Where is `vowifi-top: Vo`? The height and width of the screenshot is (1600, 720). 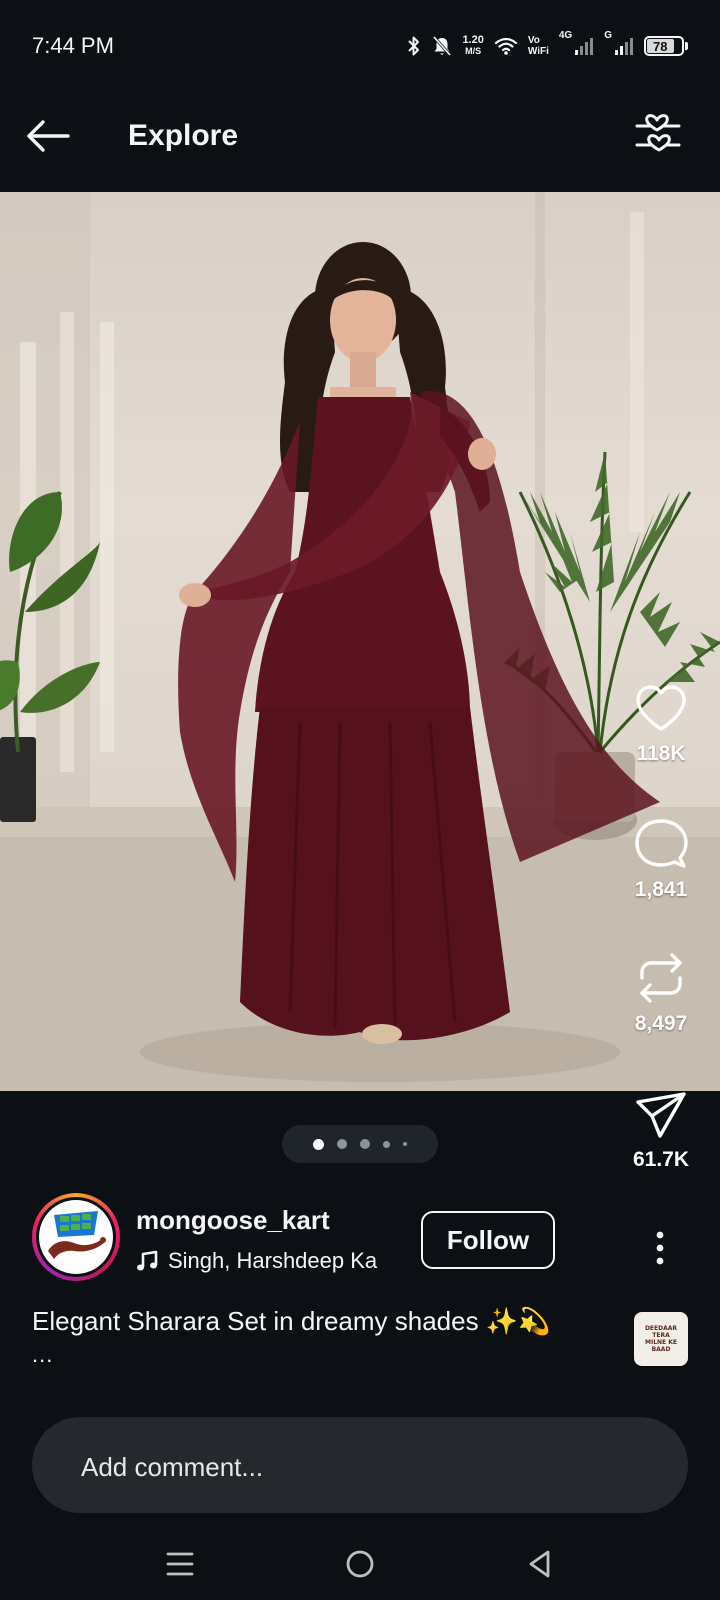
vowifi-top: Vo is located at coordinates (533, 40).